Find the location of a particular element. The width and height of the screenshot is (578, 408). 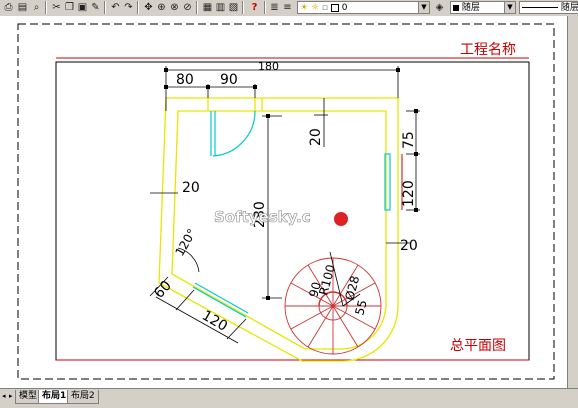

properties-icon: ▦ is located at coordinates (207, 7).